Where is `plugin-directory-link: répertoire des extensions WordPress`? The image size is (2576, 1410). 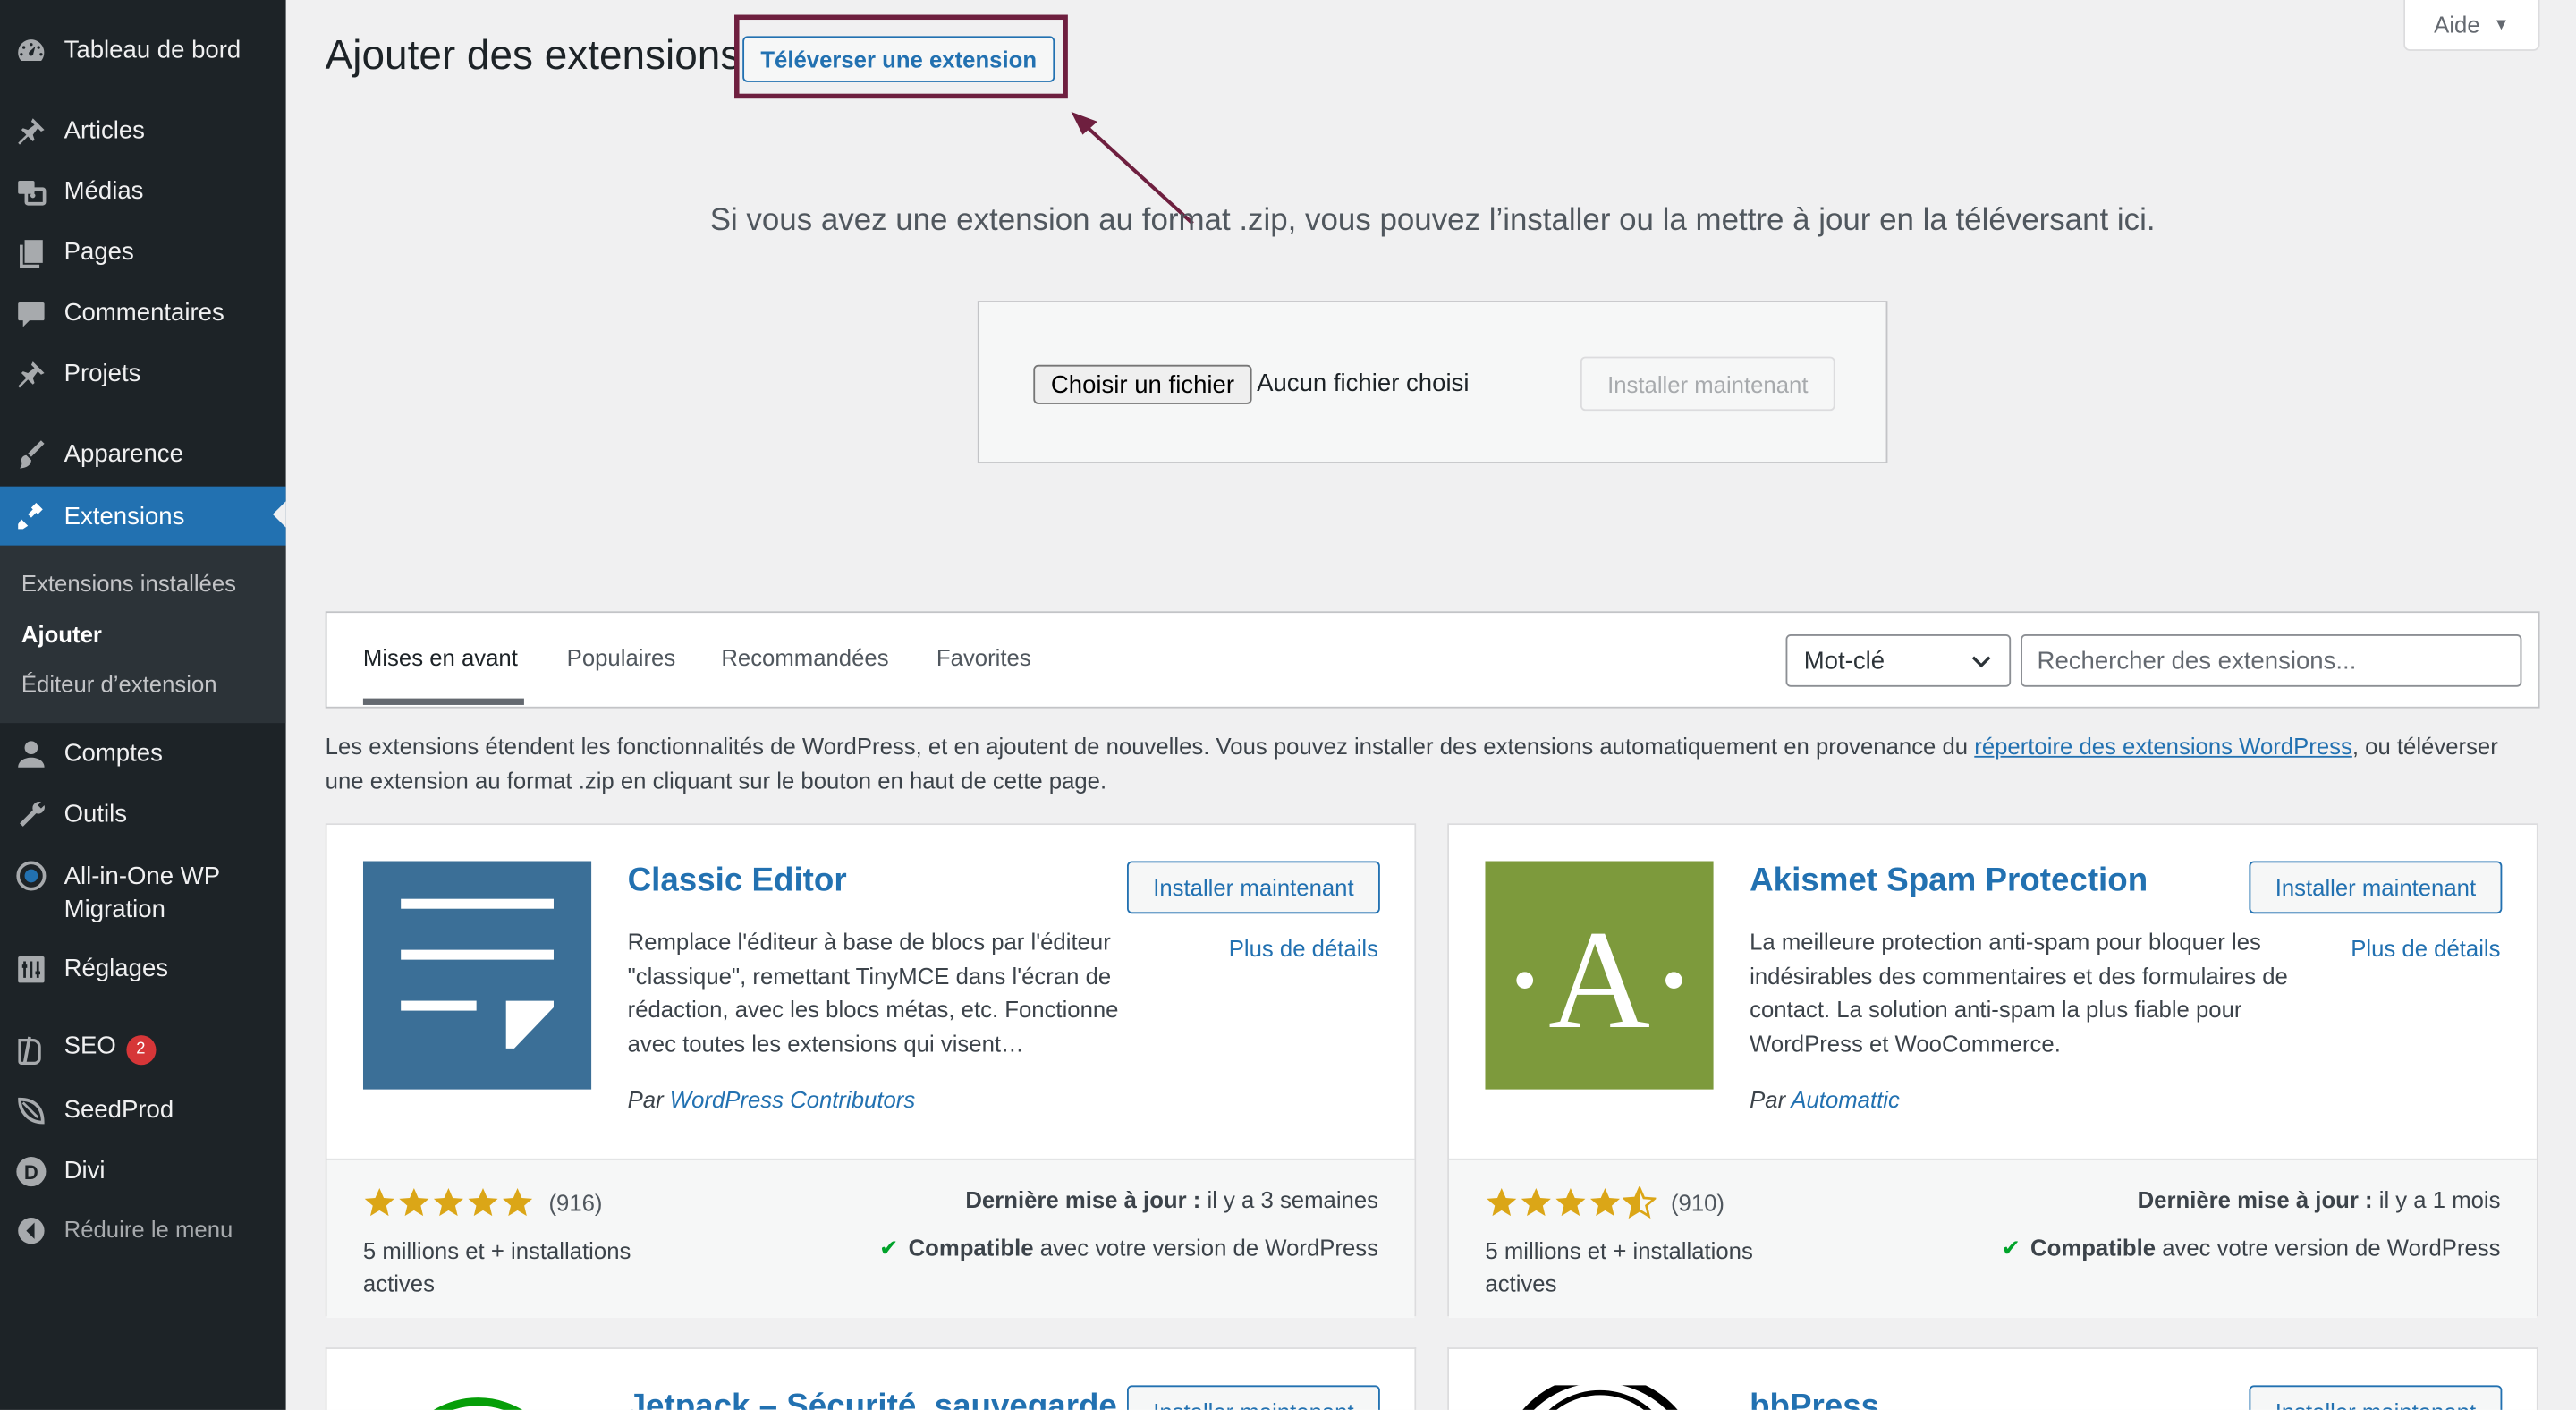 plugin-directory-link: répertoire des extensions WordPress is located at coordinates (2163, 746).